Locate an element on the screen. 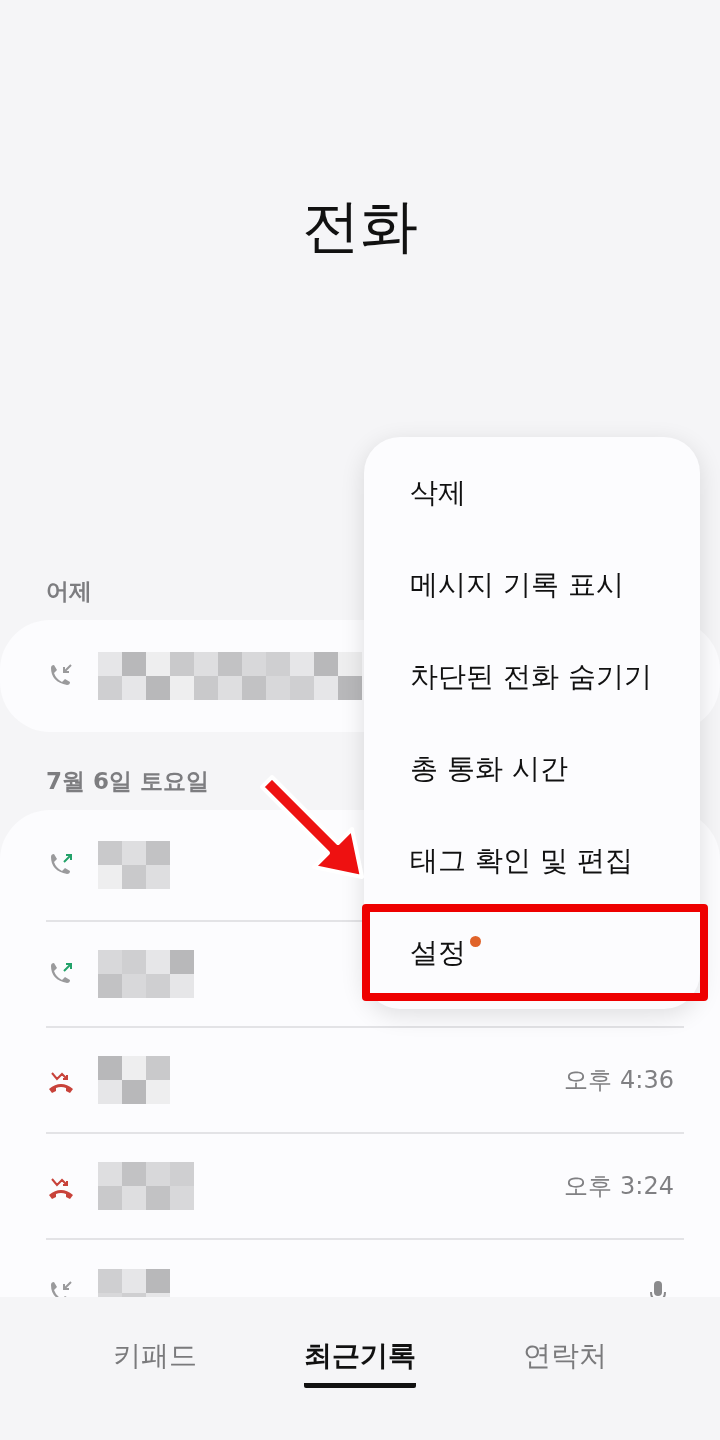  menu-item: 삭제 is located at coordinates (532, 493).